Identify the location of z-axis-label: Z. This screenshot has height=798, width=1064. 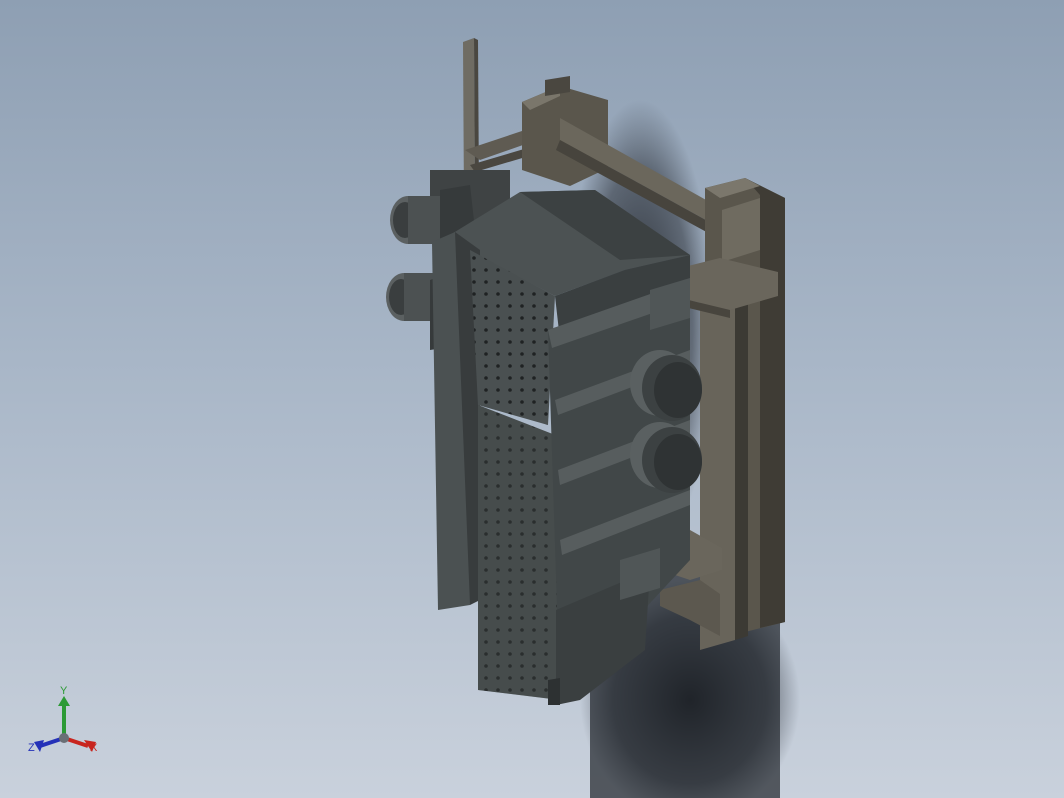
(31, 748).